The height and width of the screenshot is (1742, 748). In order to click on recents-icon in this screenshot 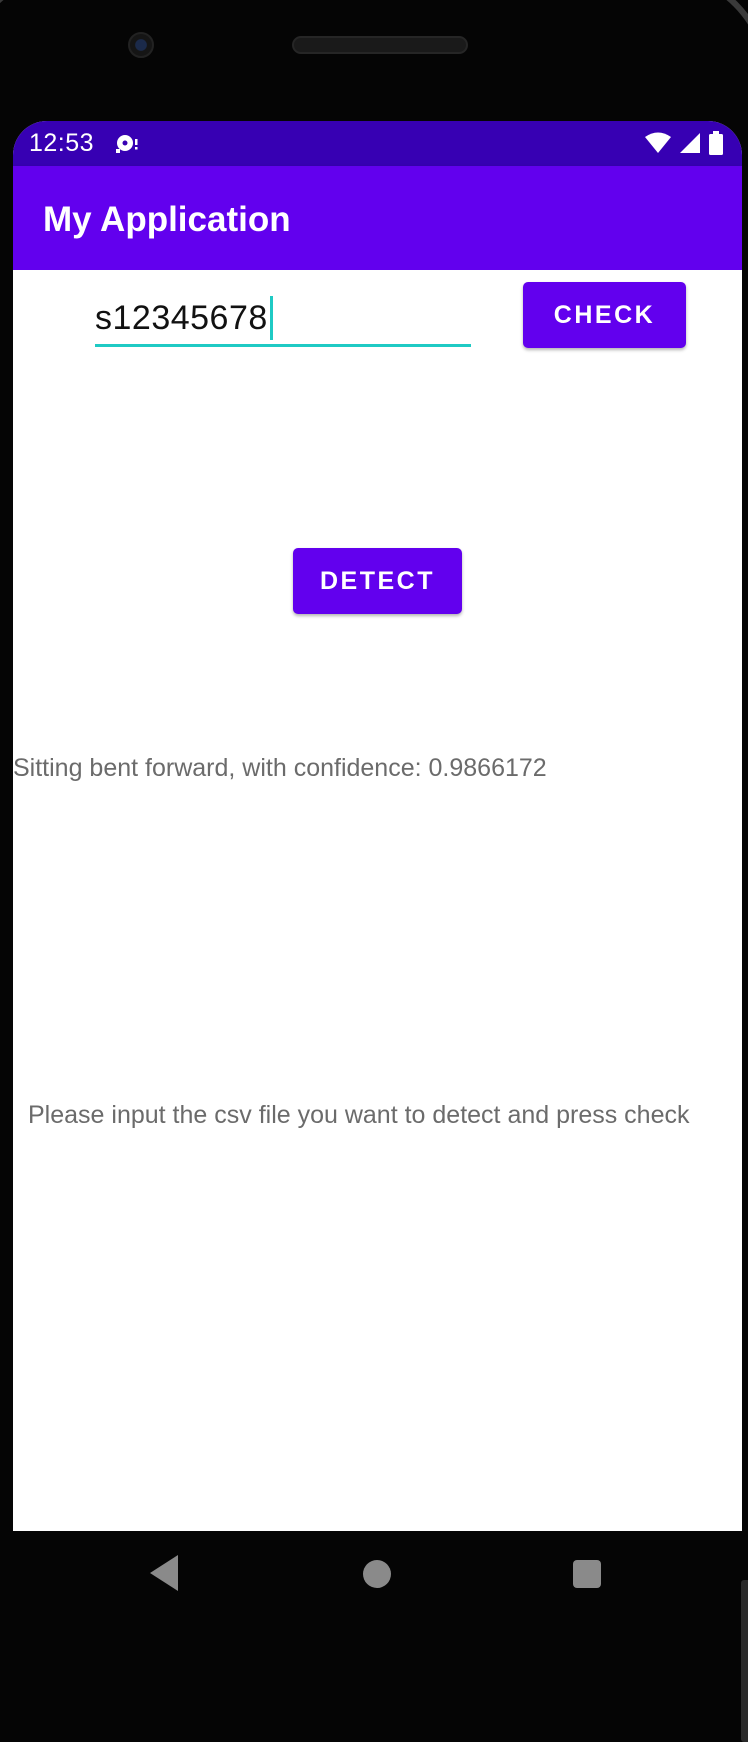, I will do `click(587, 1574)`.